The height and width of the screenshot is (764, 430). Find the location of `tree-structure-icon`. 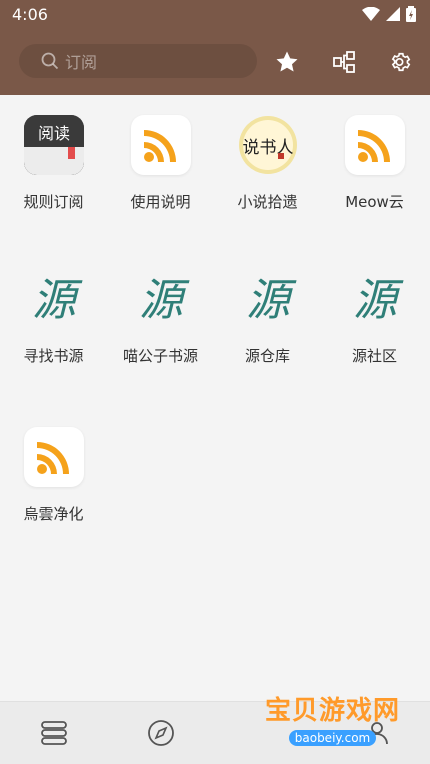

tree-structure-icon is located at coordinates (344, 62).